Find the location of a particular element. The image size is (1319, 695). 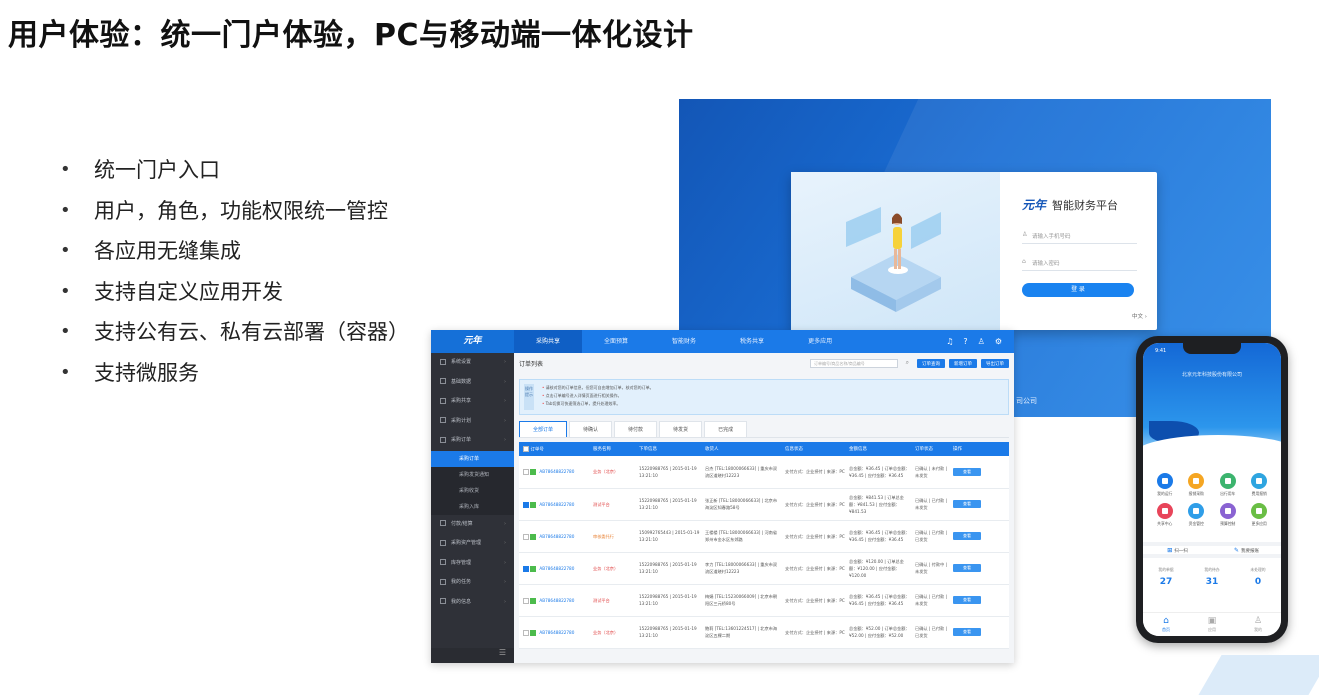

stat-unprocessed: 未处理的 0 is located at coordinates (1258, 577).